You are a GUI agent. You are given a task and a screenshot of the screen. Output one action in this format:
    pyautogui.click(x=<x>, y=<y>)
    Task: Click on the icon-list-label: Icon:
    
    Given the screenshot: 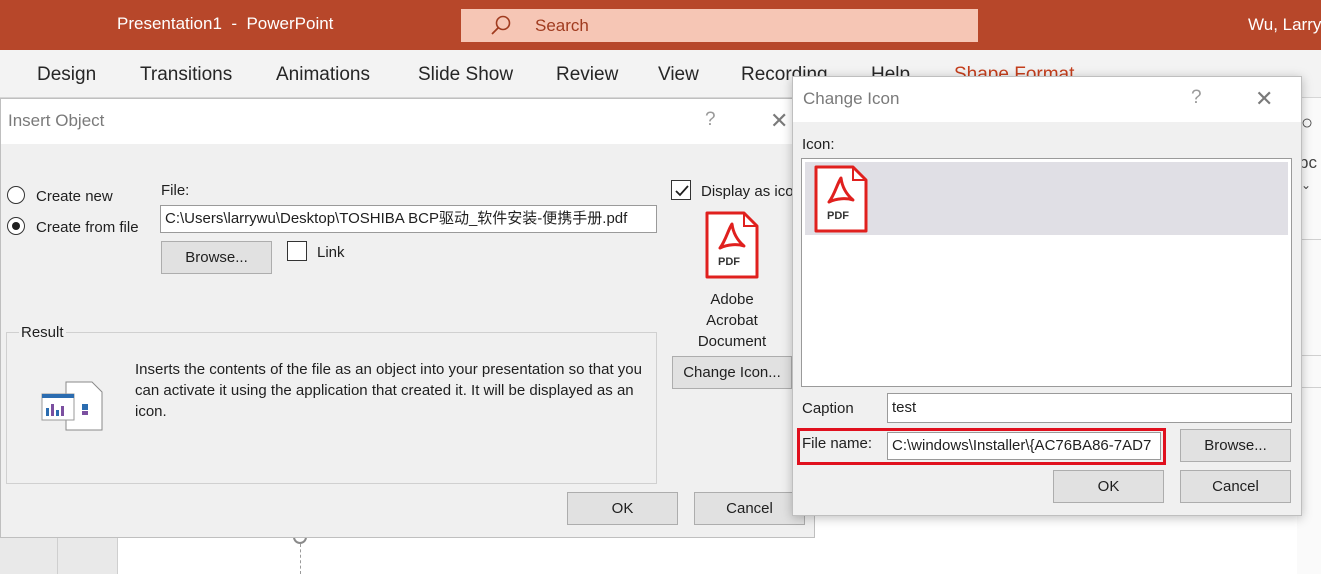 What is the action you would take?
    pyautogui.click(x=818, y=144)
    